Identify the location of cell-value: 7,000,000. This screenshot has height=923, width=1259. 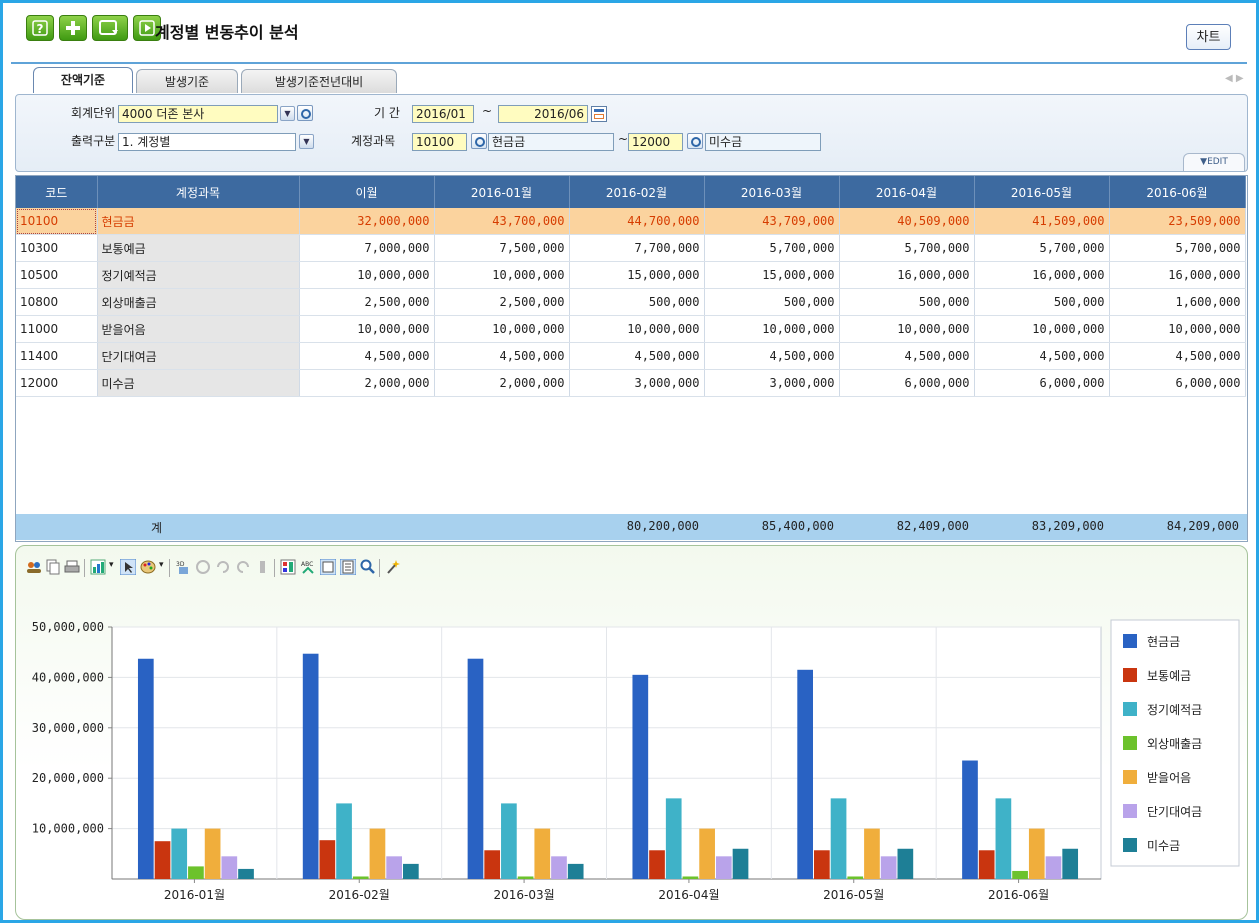
(367, 248).